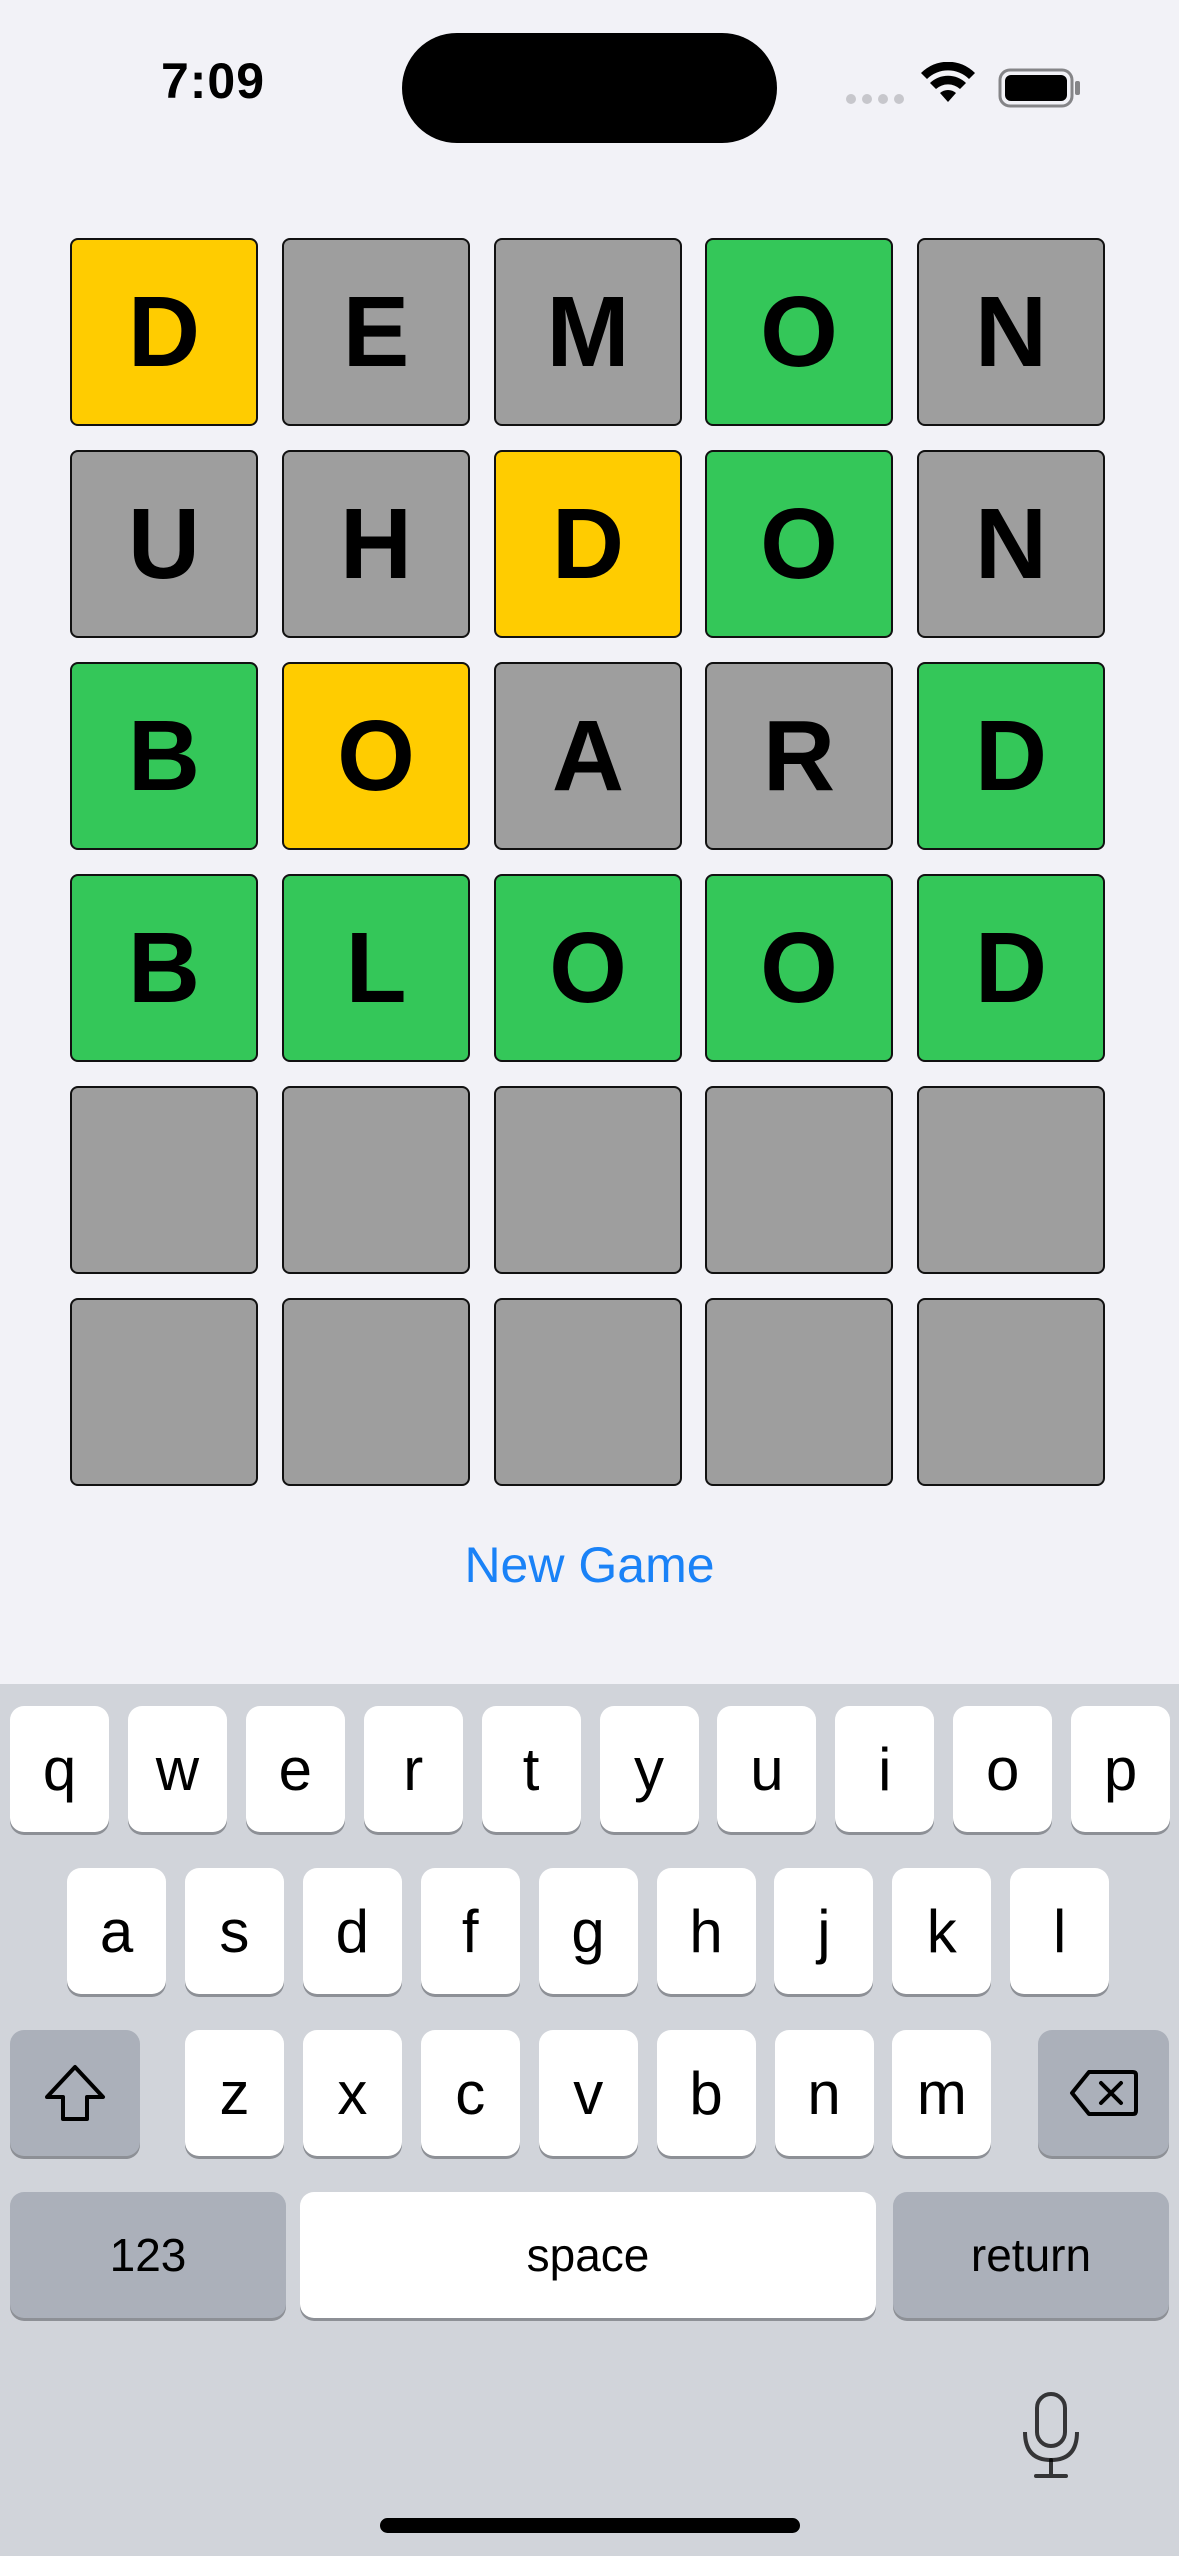 The image size is (1179, 2556). I want to click on key-v: v, so click(588, 2093).